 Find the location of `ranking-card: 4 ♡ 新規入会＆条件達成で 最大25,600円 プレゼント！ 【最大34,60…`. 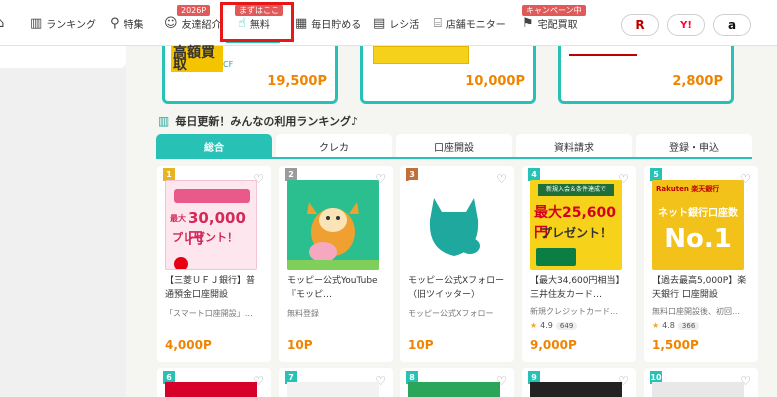

ranking-card: 4 ♡ 新規入会＆条件達成で 最大25,600円 プレゼント！ 【最大34,60… is located at coordinates (579, 264).